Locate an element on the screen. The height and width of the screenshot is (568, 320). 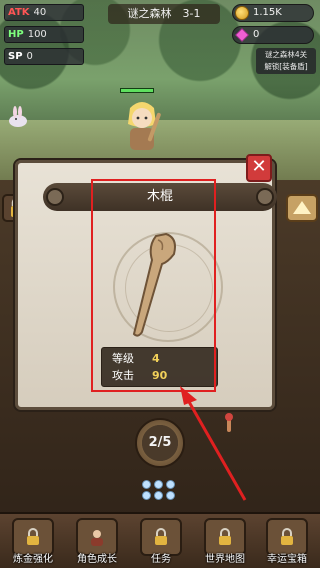
tab-label: 角色成长 is located at coordinates (97, 559).